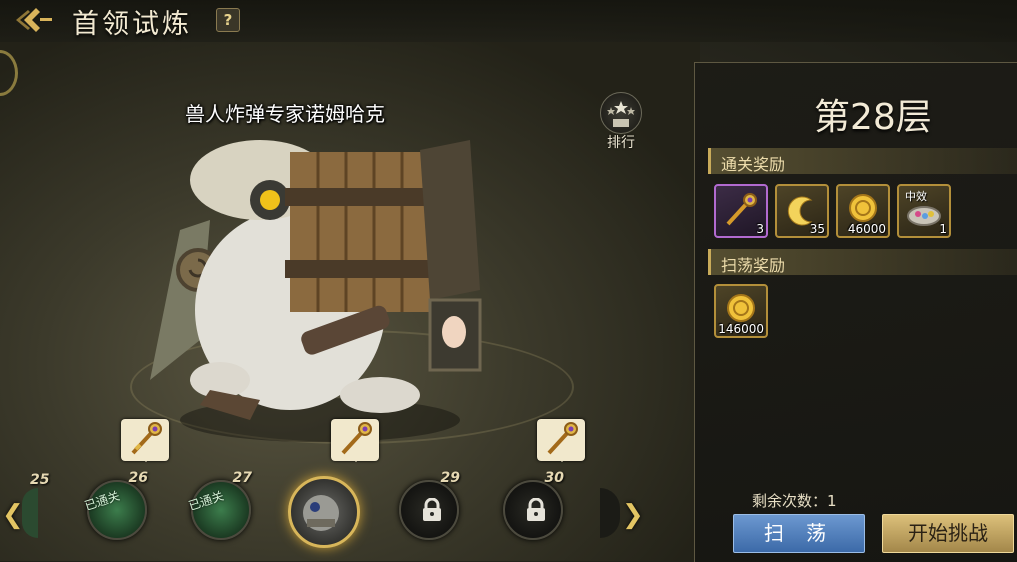 The height and width of the screenshot is (562, 1017). Describe the element at coordinates (817, 229) in the screenshot. I see `reward-count: 35` at that location.